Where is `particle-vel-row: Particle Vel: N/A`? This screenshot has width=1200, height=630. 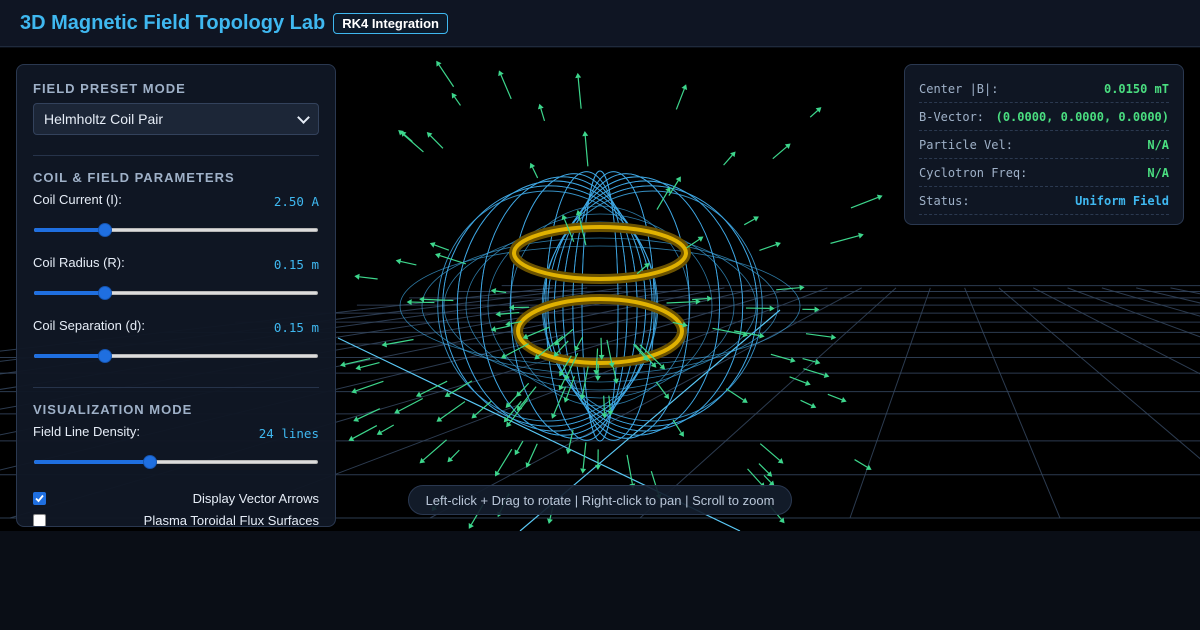 particle-vel-row: Particle Vel: N/A is located at coordinates (1044, 145).